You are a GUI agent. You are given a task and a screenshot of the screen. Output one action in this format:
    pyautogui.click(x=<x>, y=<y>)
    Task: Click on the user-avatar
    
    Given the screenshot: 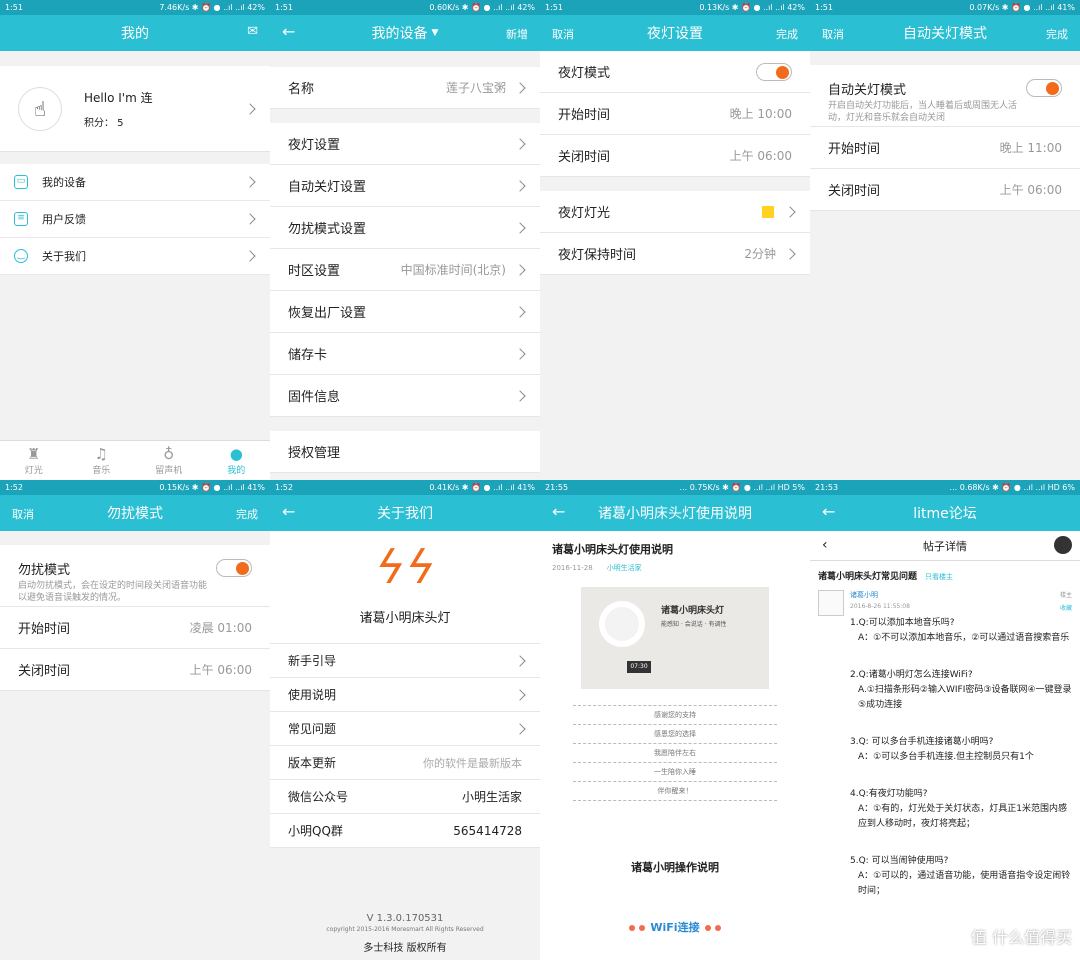 What is the action you would take?
    pyautogui.click(x=831, y=603)
    